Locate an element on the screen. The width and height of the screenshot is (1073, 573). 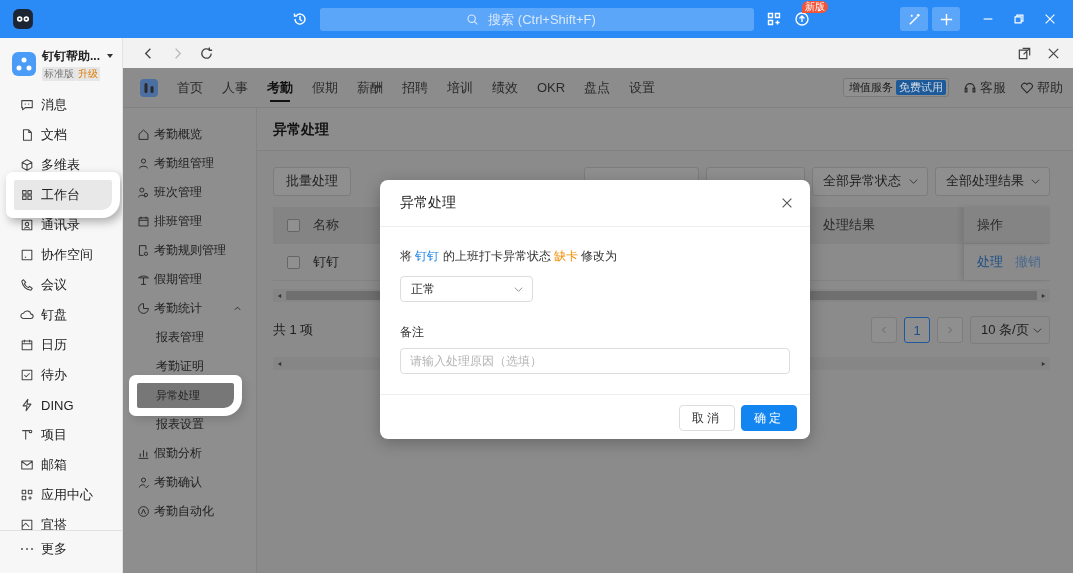
person-icon is located at coordinates (143, 163).